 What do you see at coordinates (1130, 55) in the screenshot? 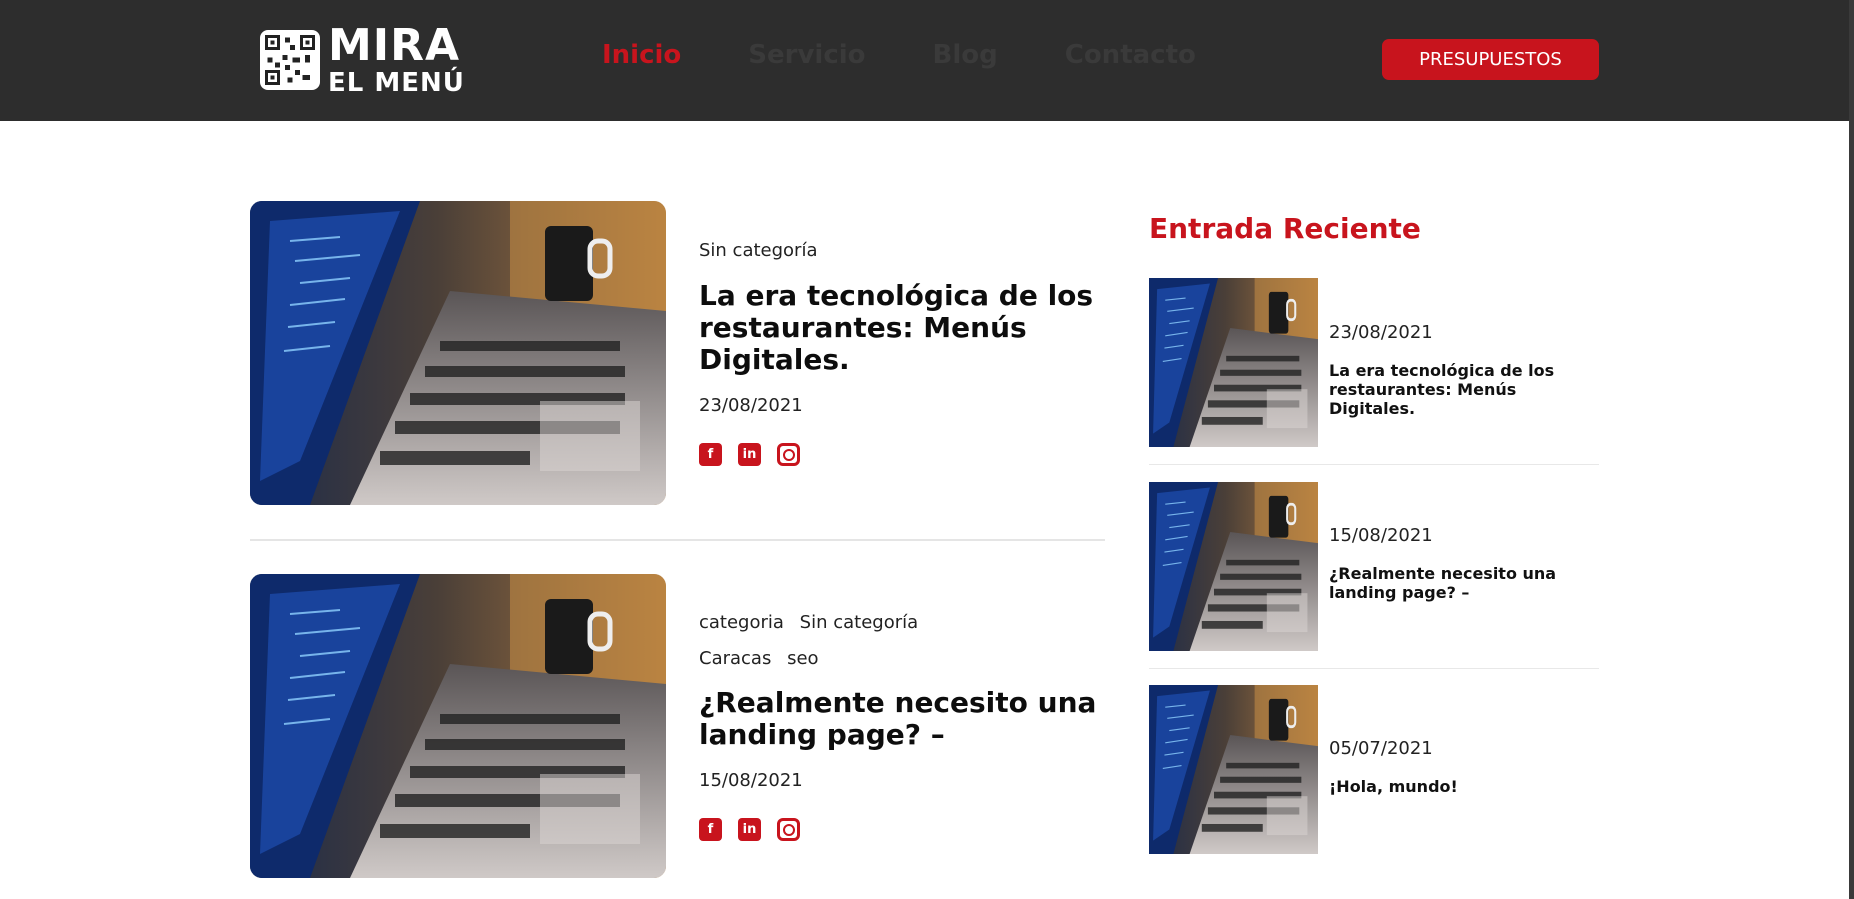
I see `nav-contacto: Contacto` at bounding box center [1130, 55].